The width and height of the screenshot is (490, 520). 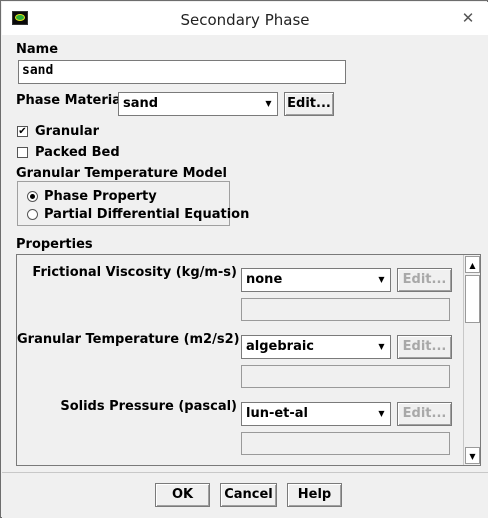 What do you see at coordinates (472, 299) in the screenshot?
I see `scroll-thumb` at bounding box center [472, 299].